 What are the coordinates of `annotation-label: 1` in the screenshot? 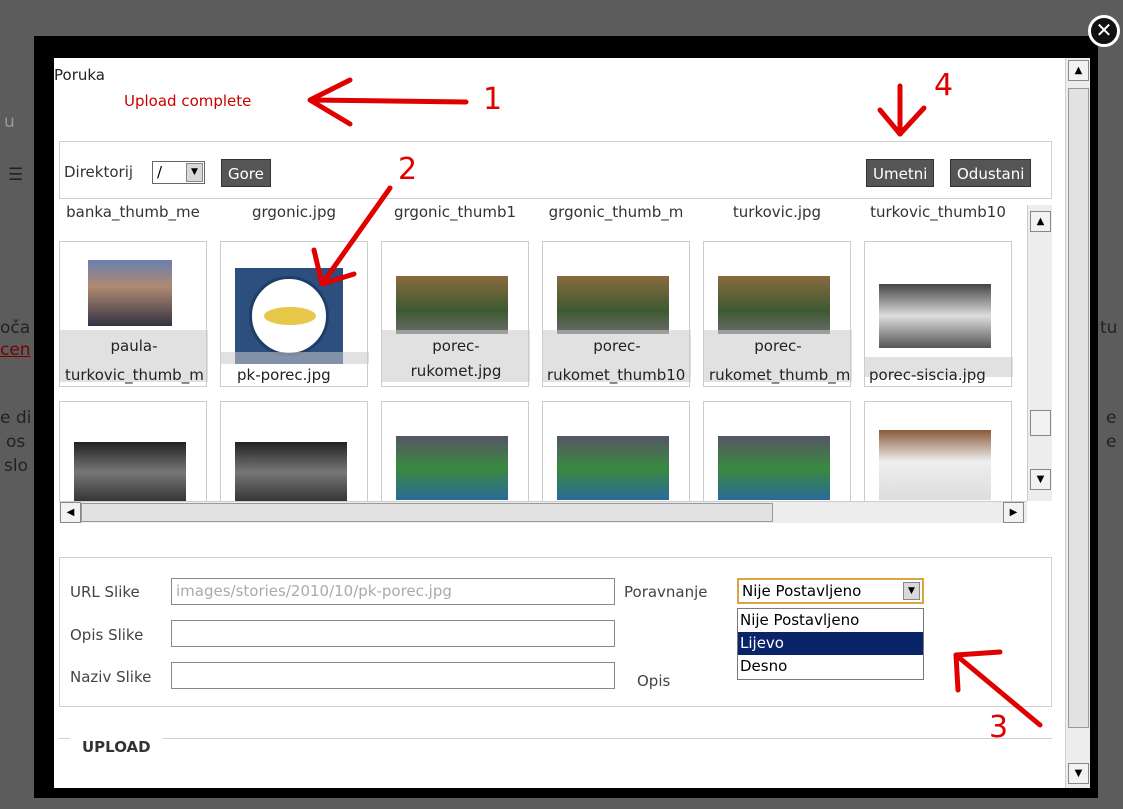 It's located at (493, 99).